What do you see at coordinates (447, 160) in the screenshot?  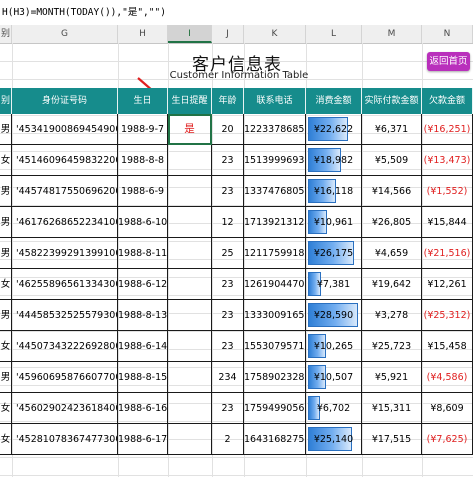 I see `cell-debt: (¥13,473)` at bounding box center [447, 160].